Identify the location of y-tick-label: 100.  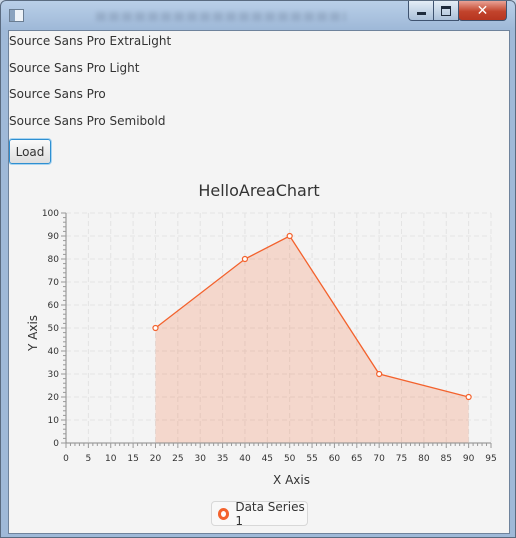
(50, 214).